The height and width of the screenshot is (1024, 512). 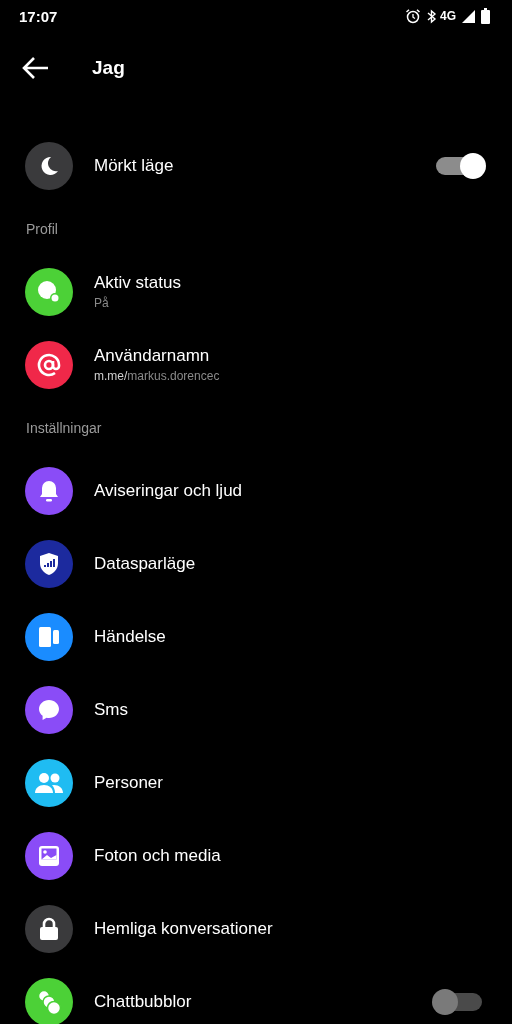 What do you see at coordinates (413, 16) in the screenshot?
I see `alarm-icon` at bounding box center [413, 16].